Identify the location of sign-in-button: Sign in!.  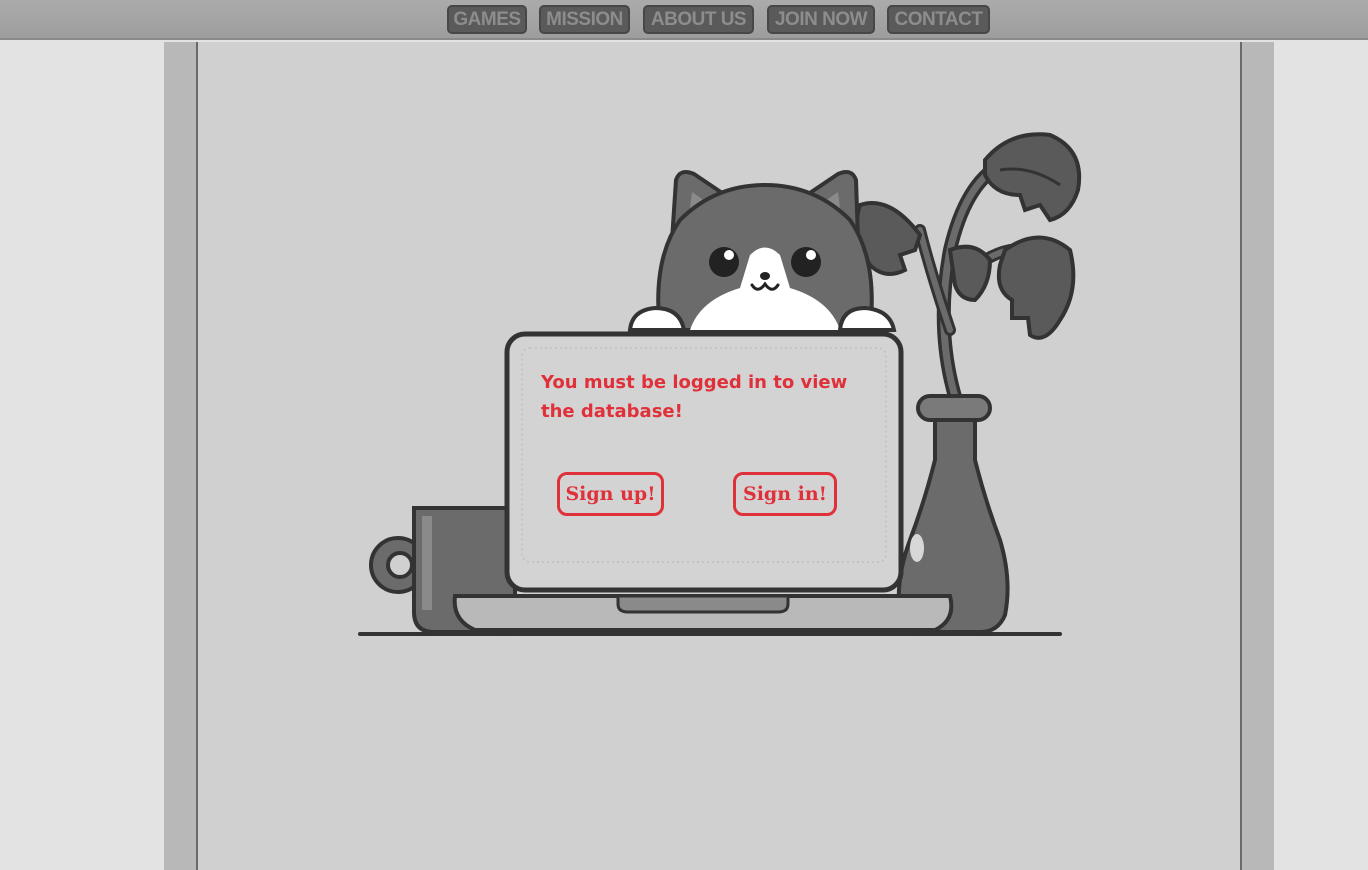
(785, 494).